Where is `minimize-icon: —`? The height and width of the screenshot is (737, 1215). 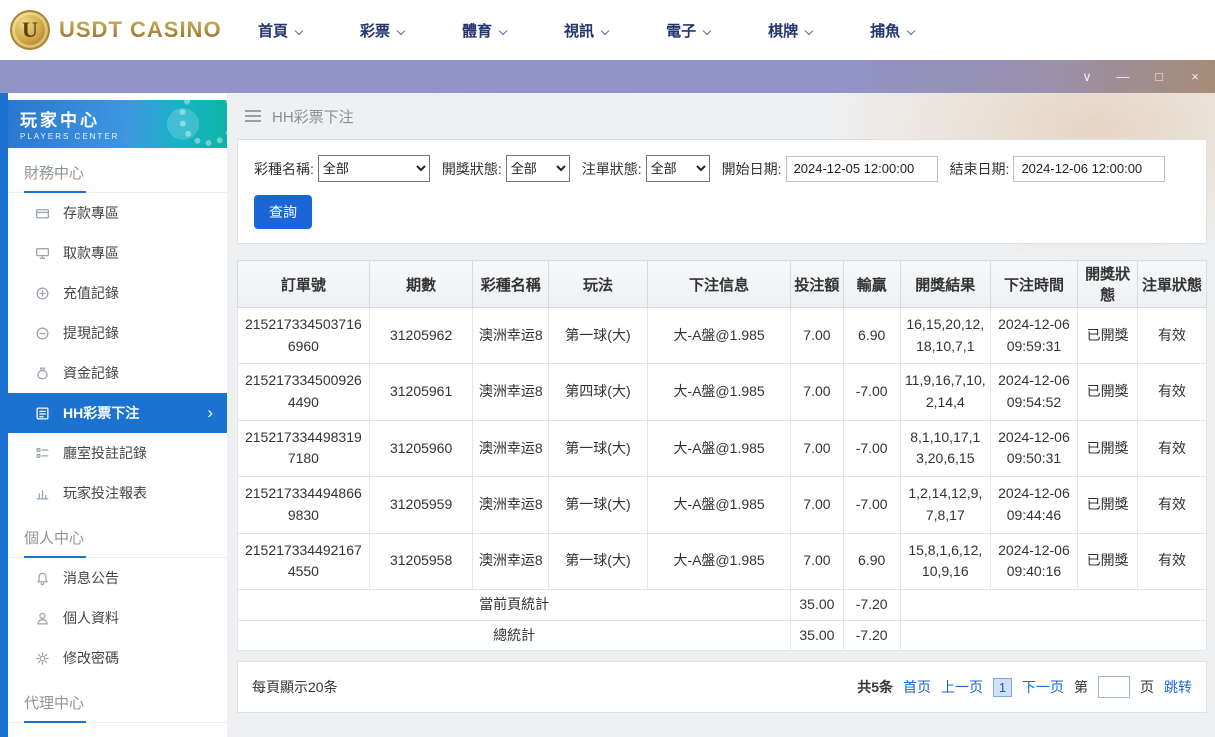
minimize-icon: — is located at coordinates (1123, 76).